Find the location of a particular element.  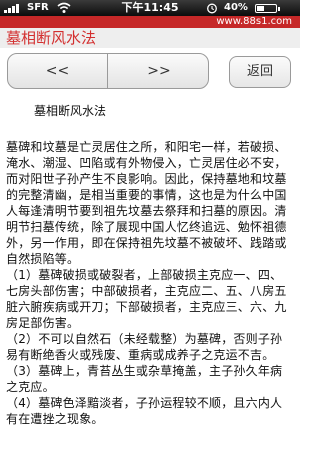

next-button: >> is located at coordinates (158, 71).